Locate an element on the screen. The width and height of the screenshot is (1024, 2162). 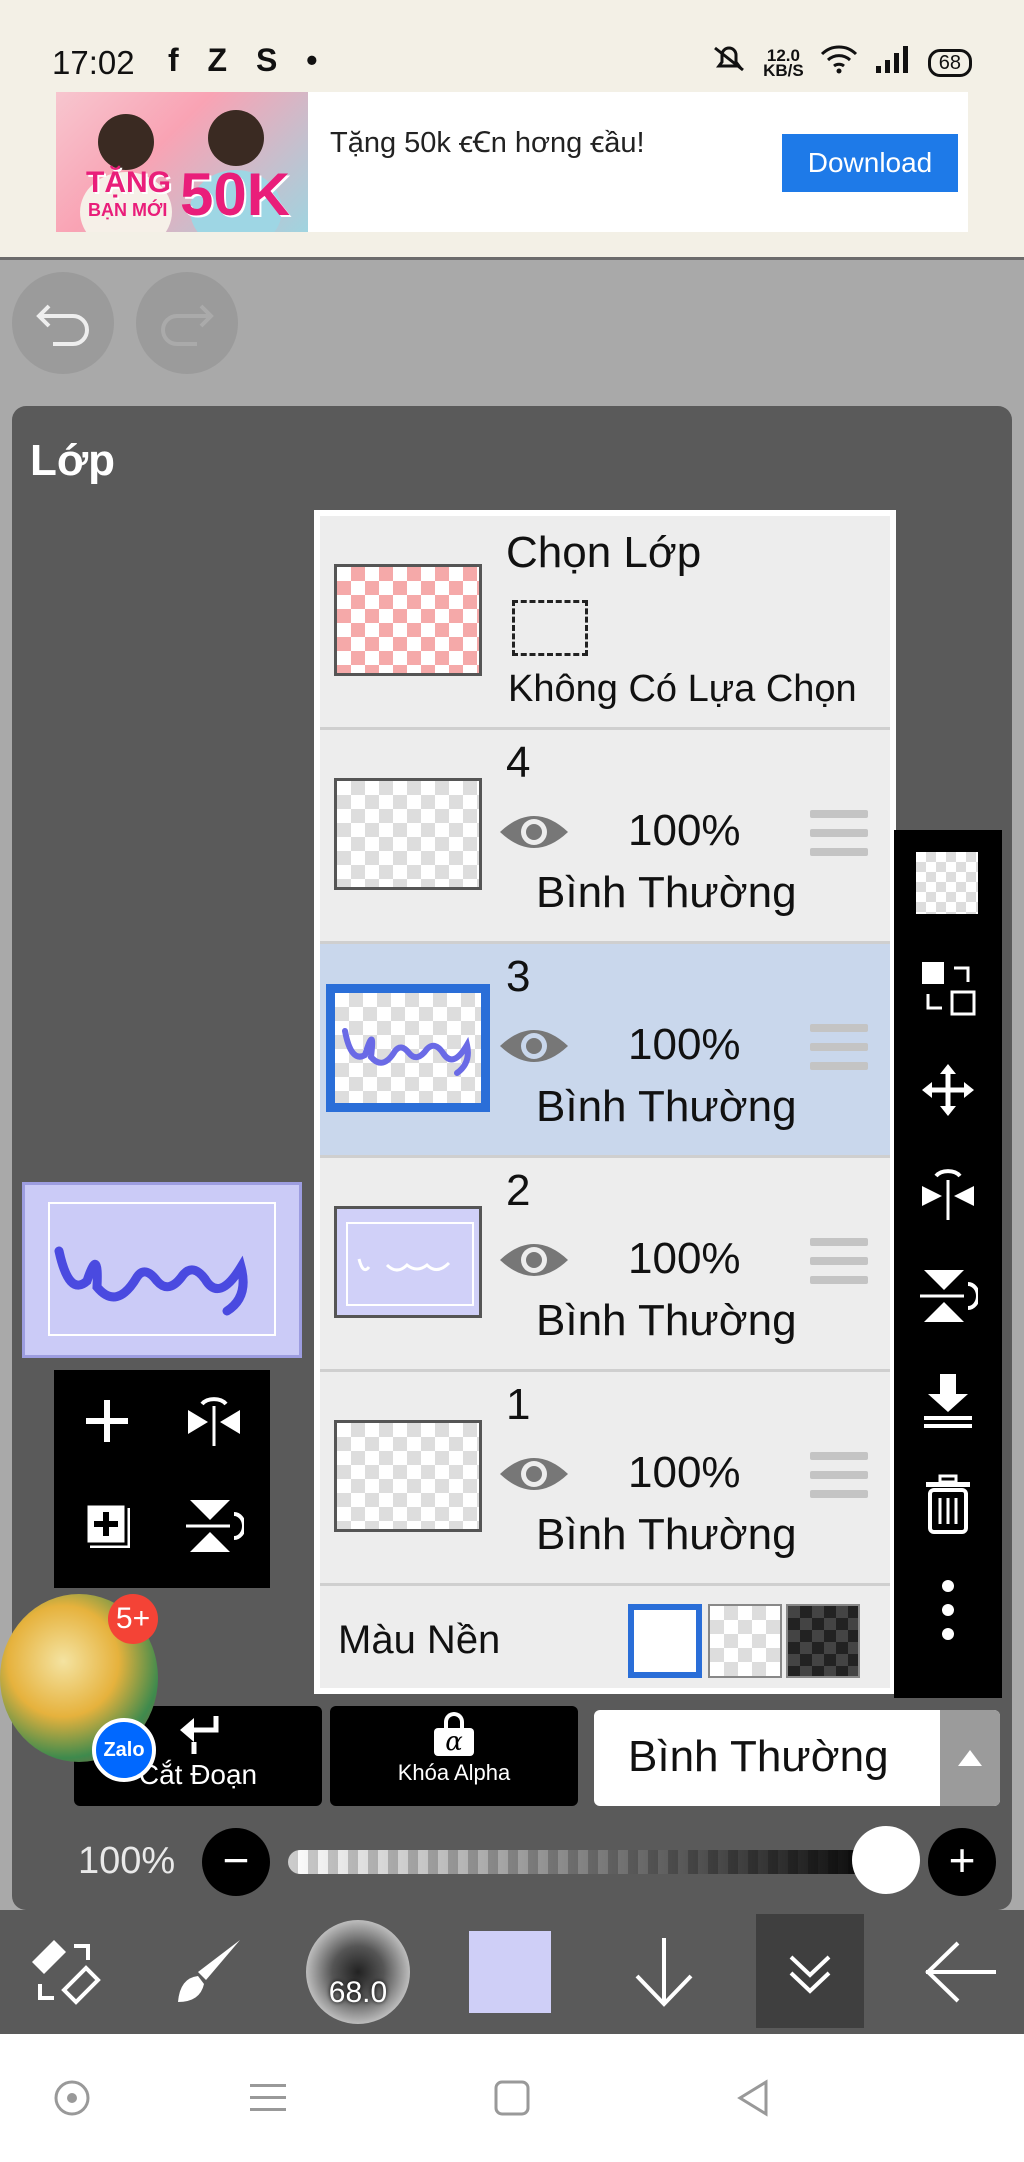
opacity-increase-button: + is located at coordinates (962, 1862).